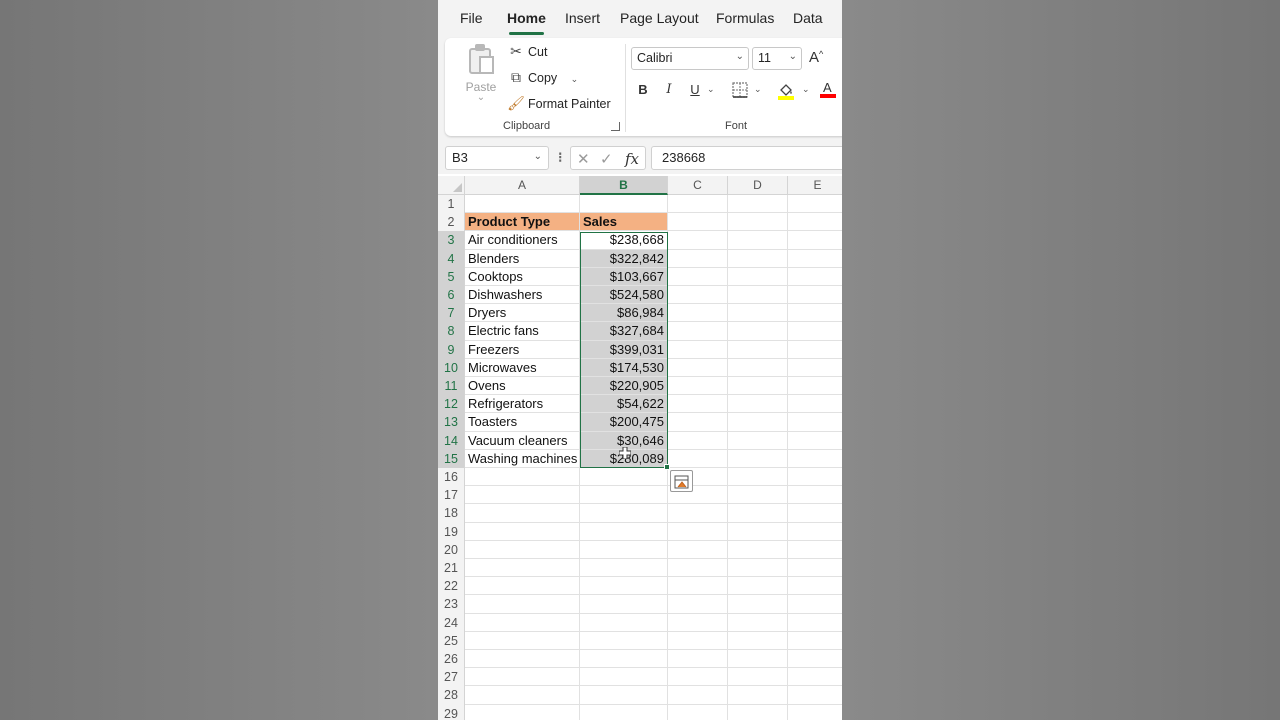 This screenshot has height=720, width=1280. Describe the element at coordinates (698, 586) in the screenshot. I see `cell-c22` at that location.